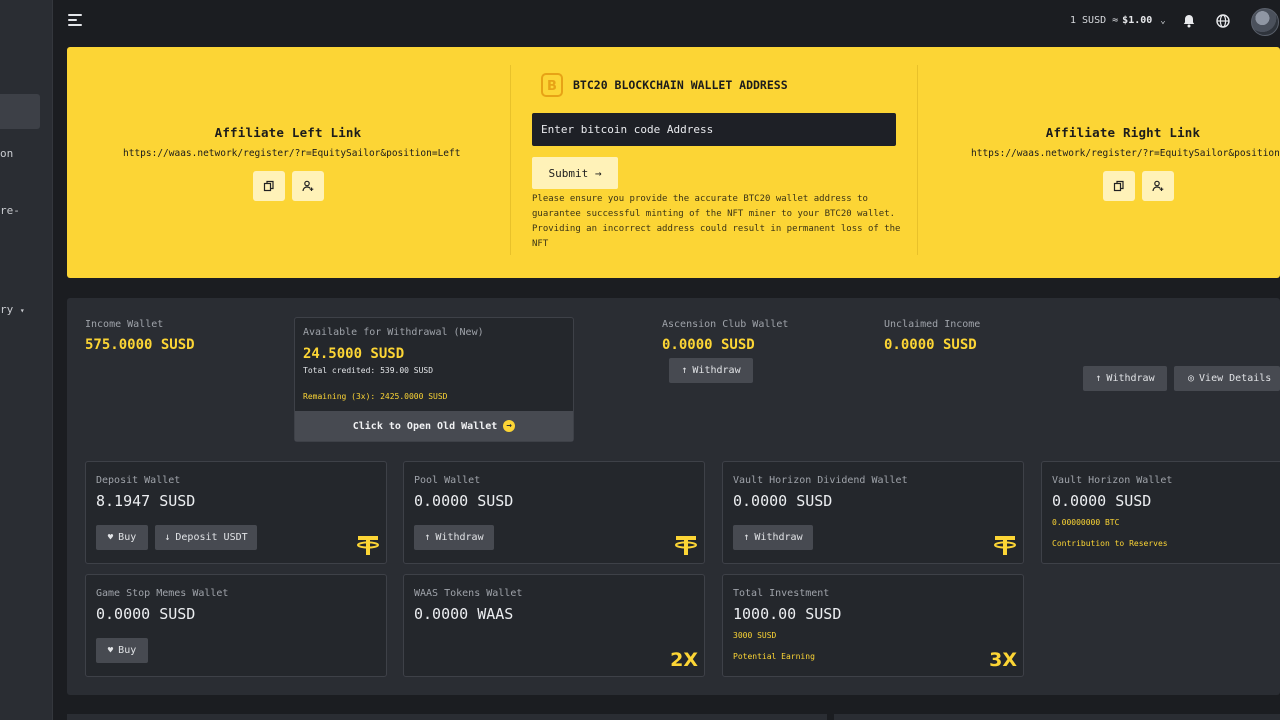 The height and width of the screenshot is (720, 1280). I want to click on sidebar-item-3-label: ry, so click(7, 309).